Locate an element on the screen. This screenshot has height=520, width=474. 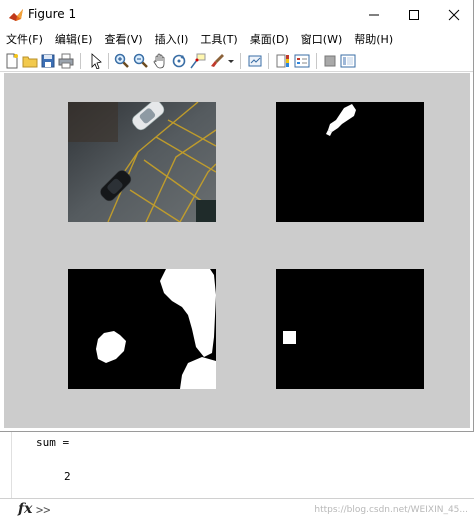
maximize-button is located at coordinates (414, 15).